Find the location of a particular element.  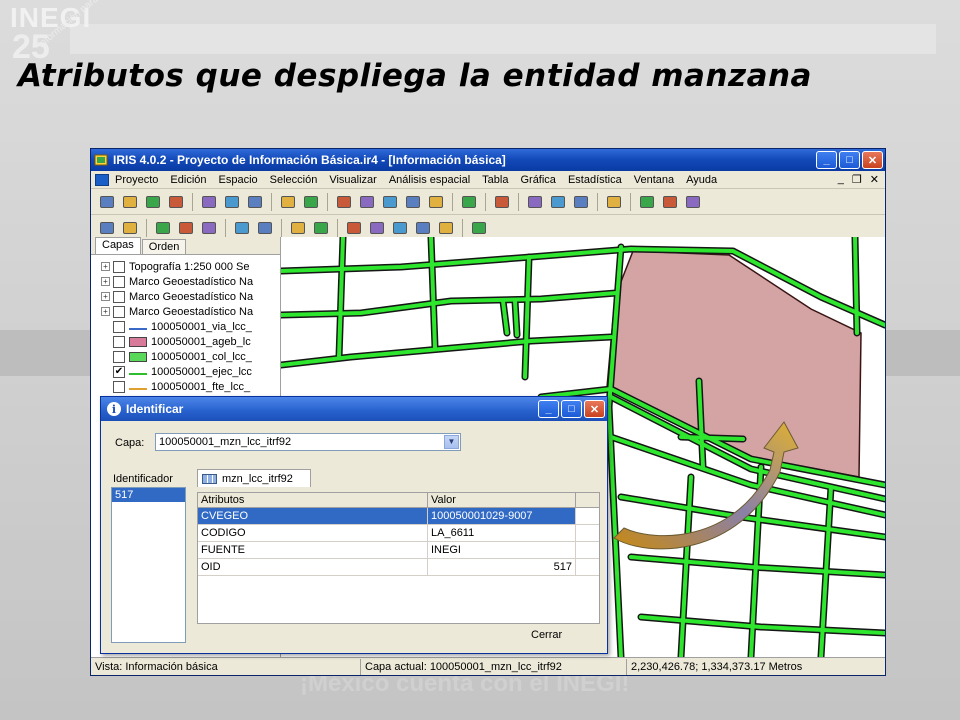

menu-espacio: Espacio is located at coordinates (238, 180).